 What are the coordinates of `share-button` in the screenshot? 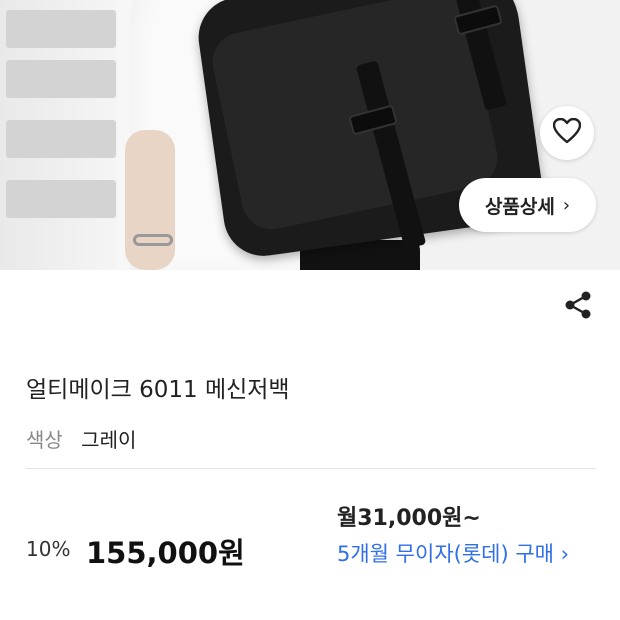 It's located at (578, 307).